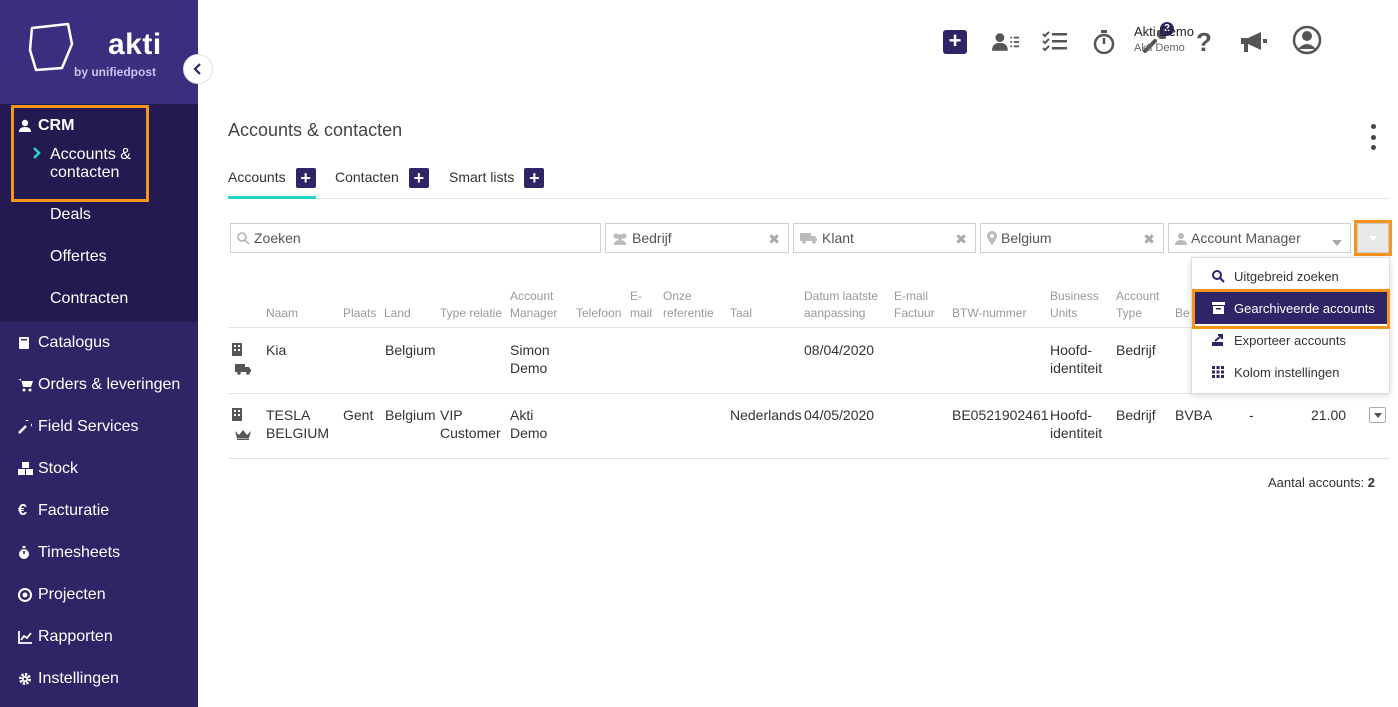  Describe the element at coordinates (697, 238) in the screenshot. I see `company-filter: Bedrijf ✖` at that location.